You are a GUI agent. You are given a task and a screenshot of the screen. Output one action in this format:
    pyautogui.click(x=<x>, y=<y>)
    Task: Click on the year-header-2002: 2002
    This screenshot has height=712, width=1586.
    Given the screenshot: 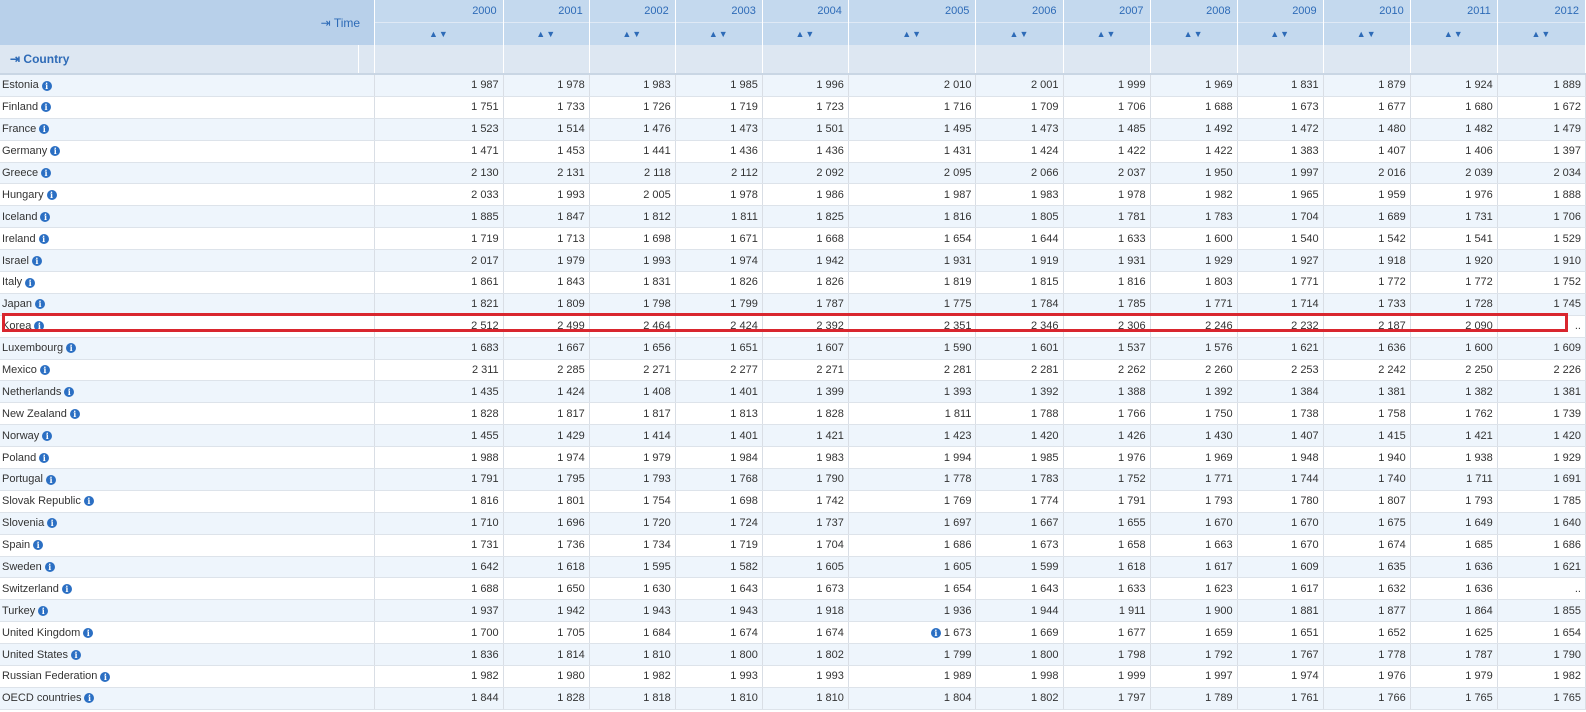 What is the action you would take?
    pyautogui.click(x=632, y=11)
    